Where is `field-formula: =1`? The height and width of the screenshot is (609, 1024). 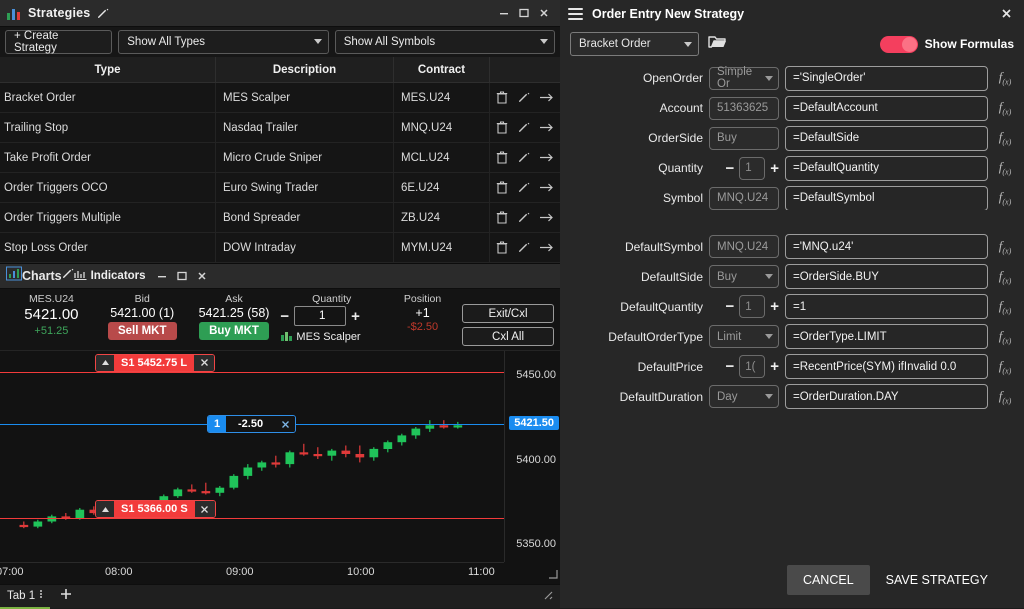
field-formula: =1 is located at coordinates (886, 306).